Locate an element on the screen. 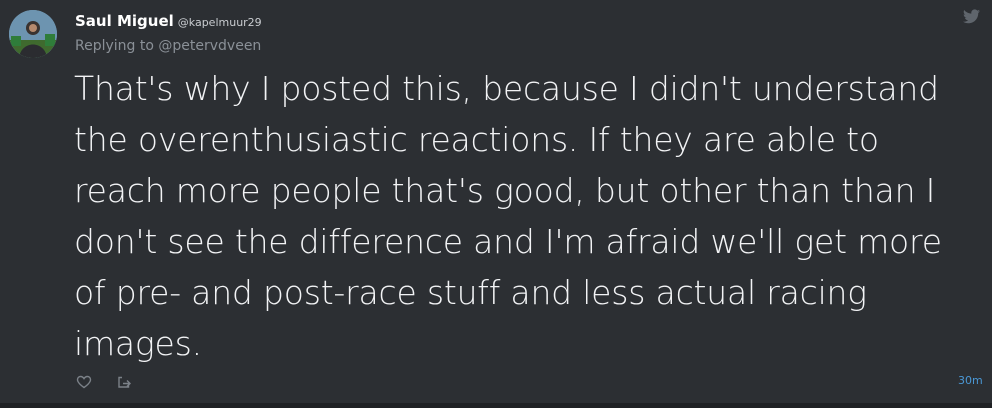 The height and width of the screenshot is (408, 992). replying-prefix: Replying to is located at coordinates (117, 46).